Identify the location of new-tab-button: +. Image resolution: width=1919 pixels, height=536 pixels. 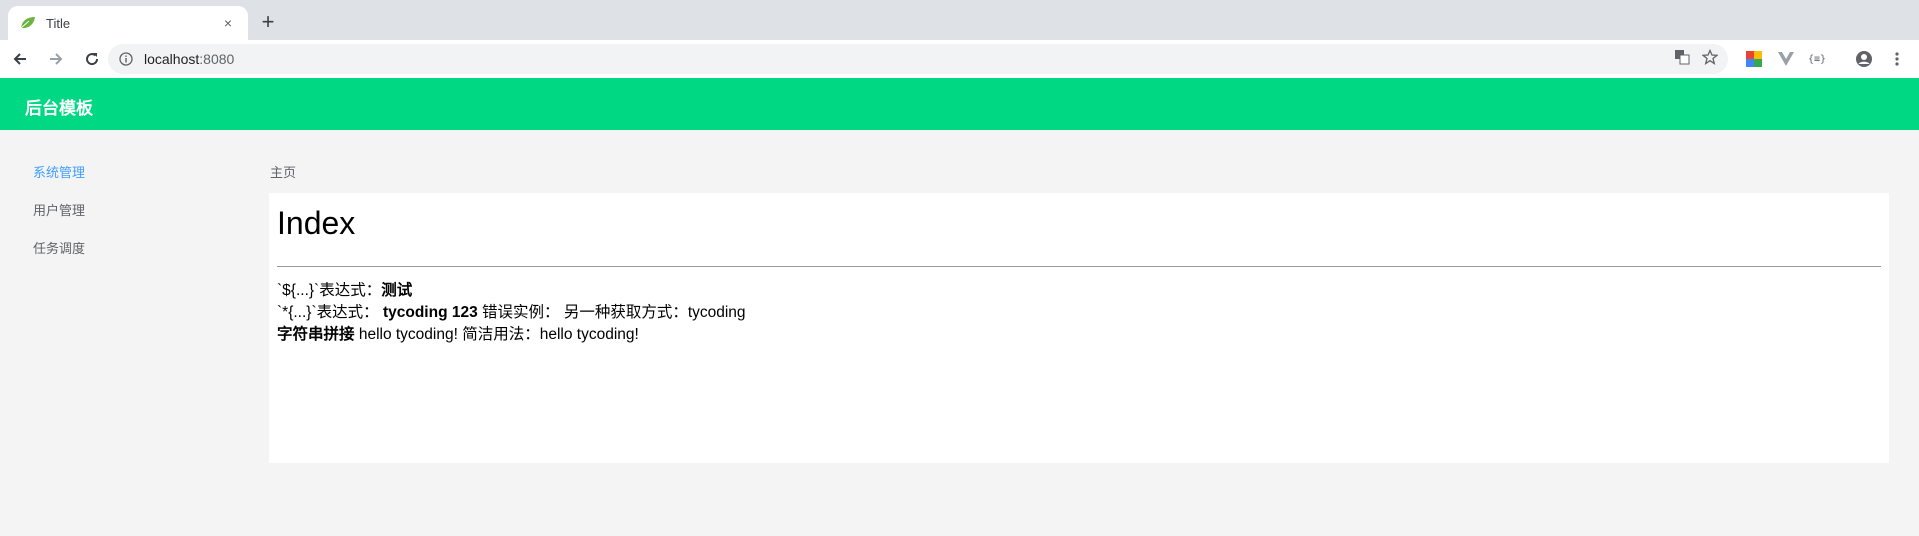
(268, 21).